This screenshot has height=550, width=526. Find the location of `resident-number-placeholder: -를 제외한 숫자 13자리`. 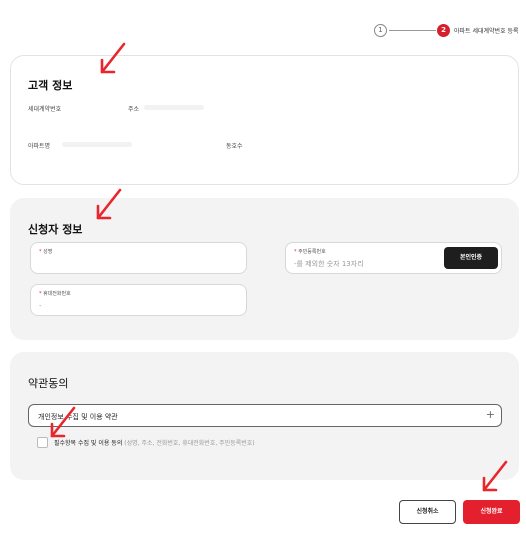

resident-number-placeholder: -를 제외한 숫자 13자리 is located at coordinates (329, 264).